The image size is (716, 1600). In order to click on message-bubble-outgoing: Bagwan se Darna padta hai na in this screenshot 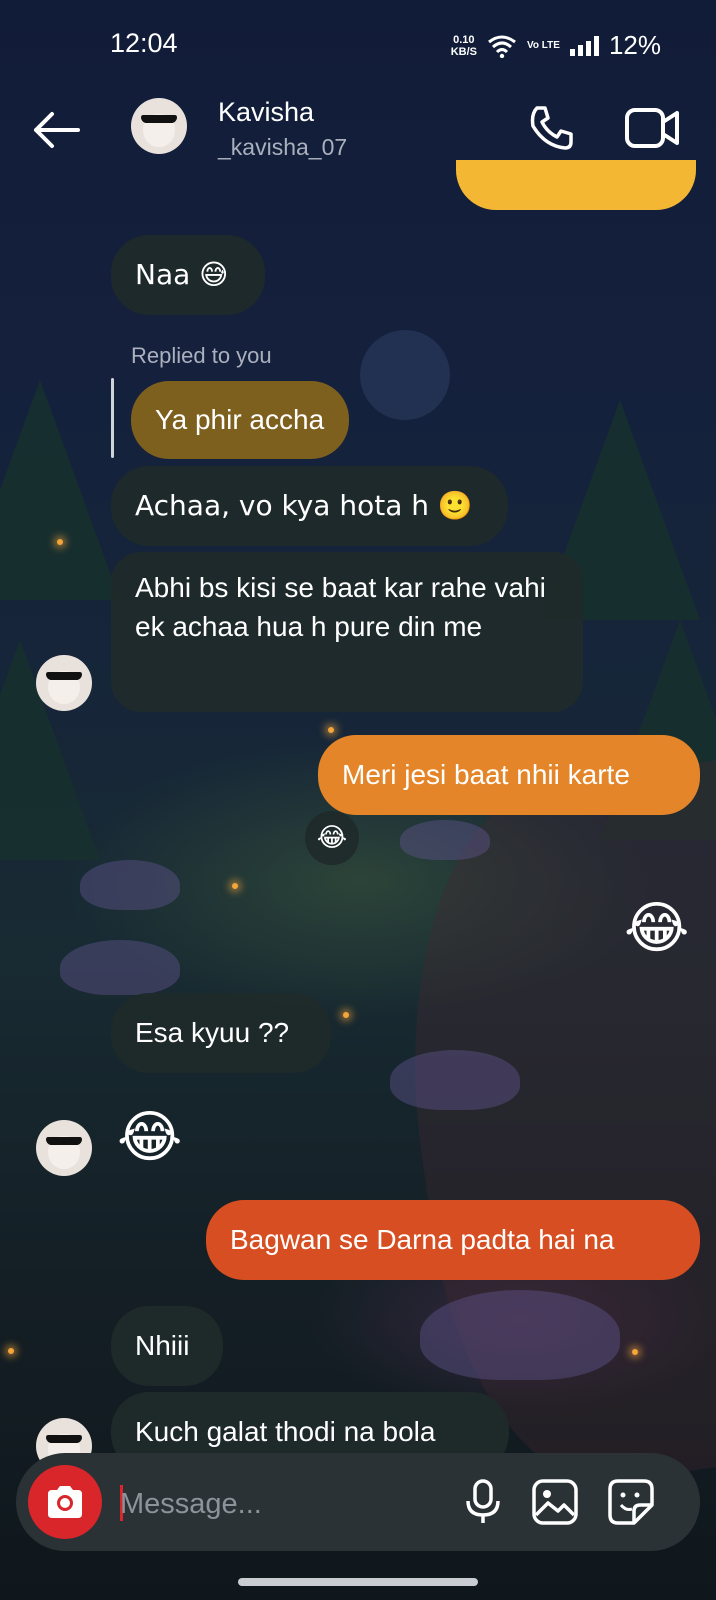, I will do `click(453, 1240)`.